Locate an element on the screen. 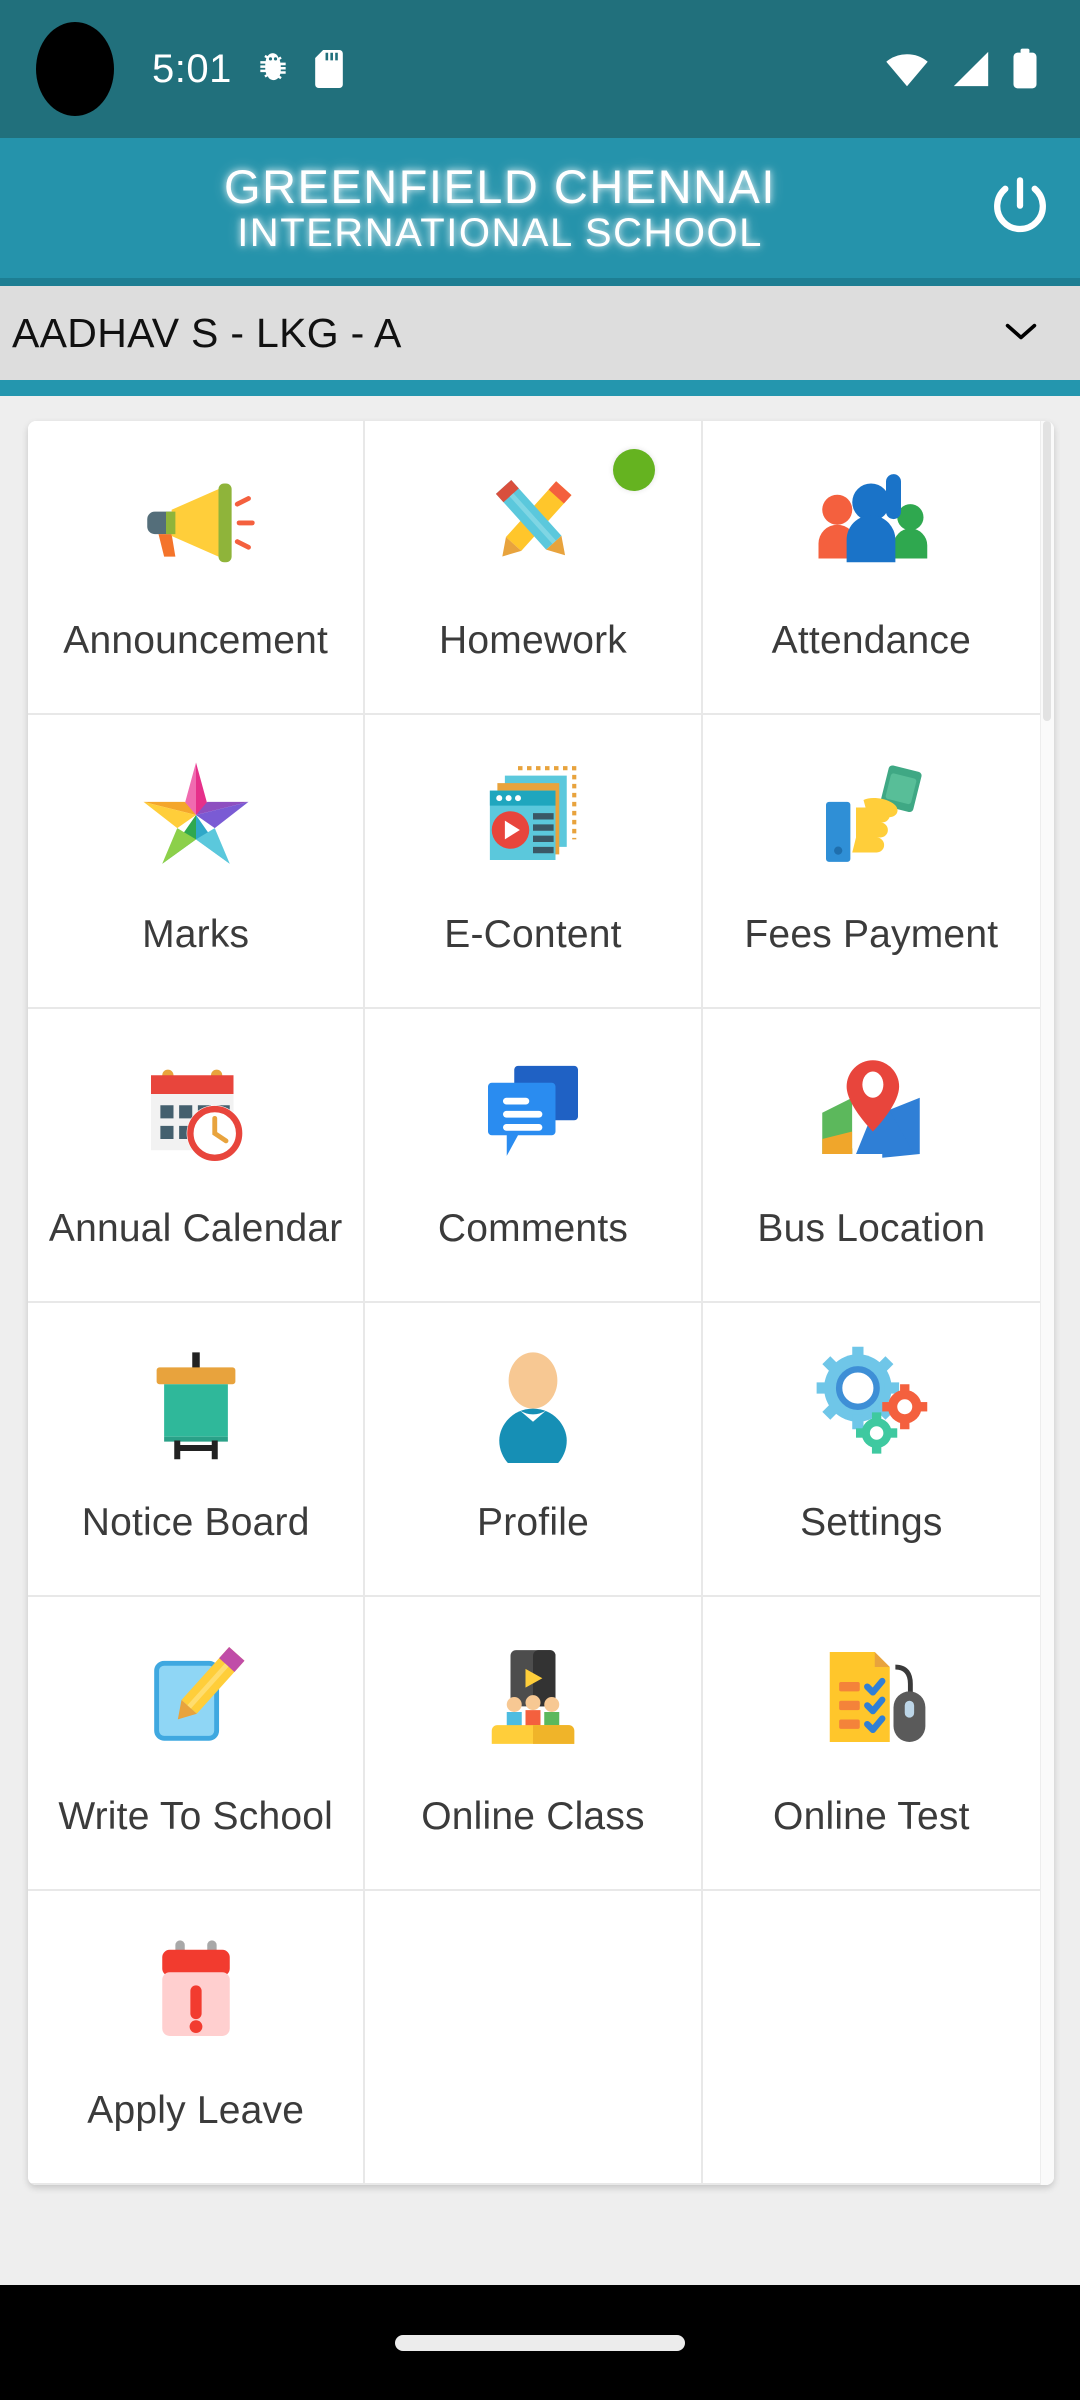 This screenshot has width=1080, height=2400. student-selector-value: AADHAV S - LKG - A is located at coordinates (207, 332).